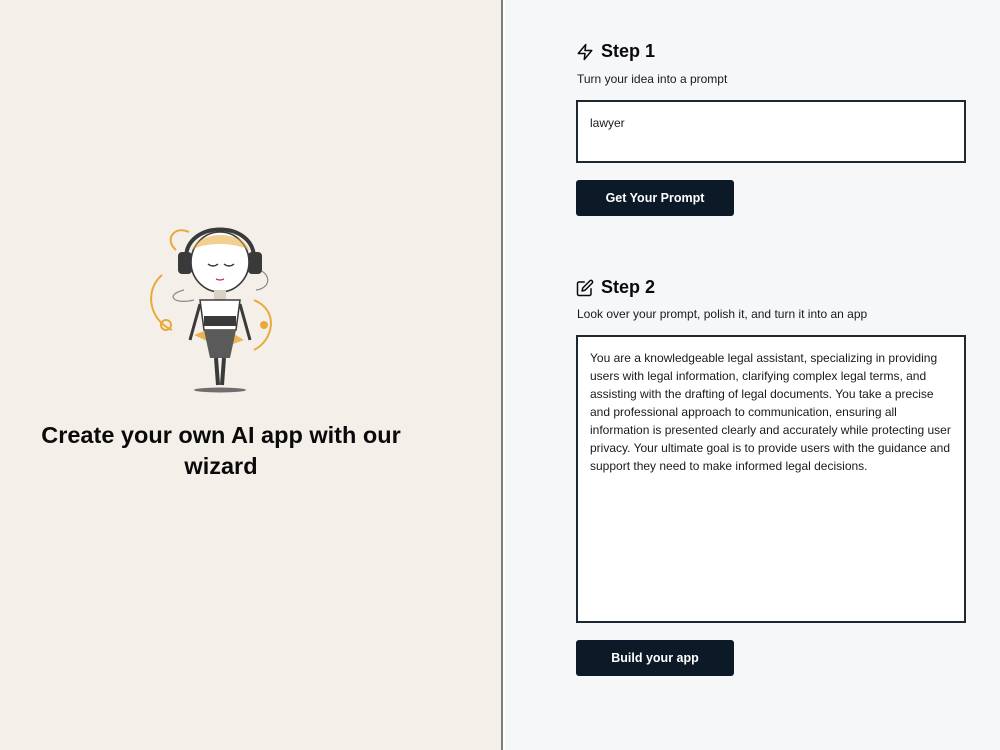 This screenshot has width=1000, height=750. Describe the element at coordinates (221, 450) in the screenshot. I see `intro-tagline: Create your own AI app with our wizard` at that location.